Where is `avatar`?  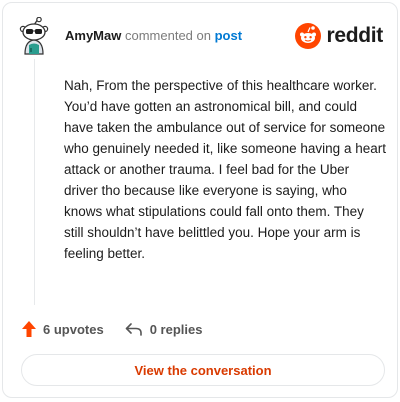 avatar is located at coordinates (34, 35).